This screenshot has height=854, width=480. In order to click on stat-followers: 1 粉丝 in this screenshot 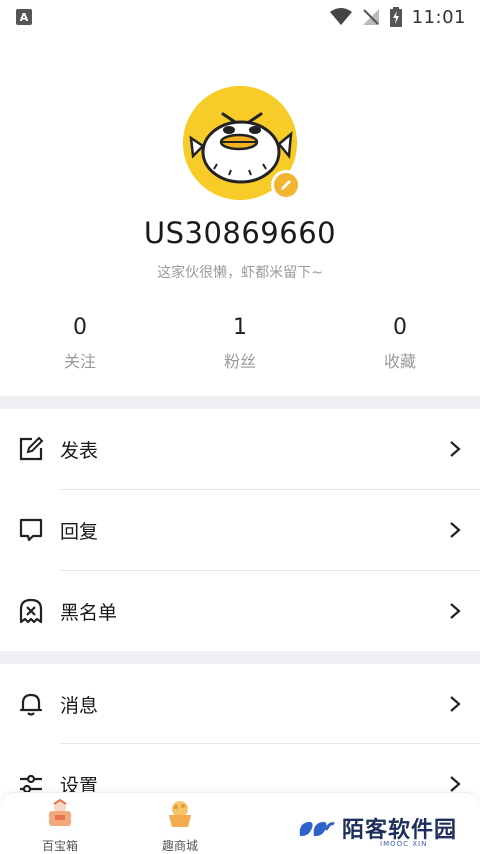, I will do `click(240, 343)`.